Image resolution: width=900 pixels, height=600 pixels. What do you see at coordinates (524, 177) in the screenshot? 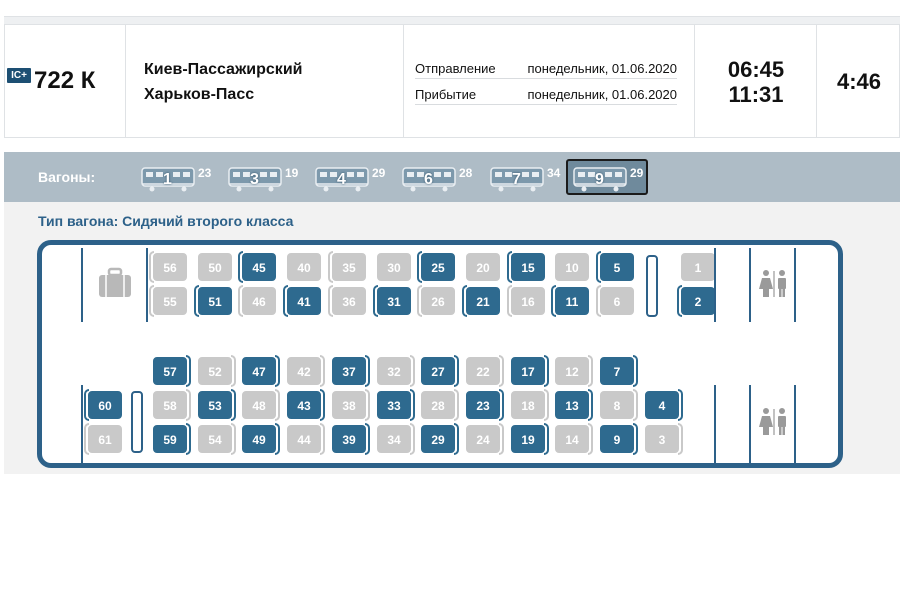
I see `wagon-7-button: 7 34` at bounding box center [524, 177].